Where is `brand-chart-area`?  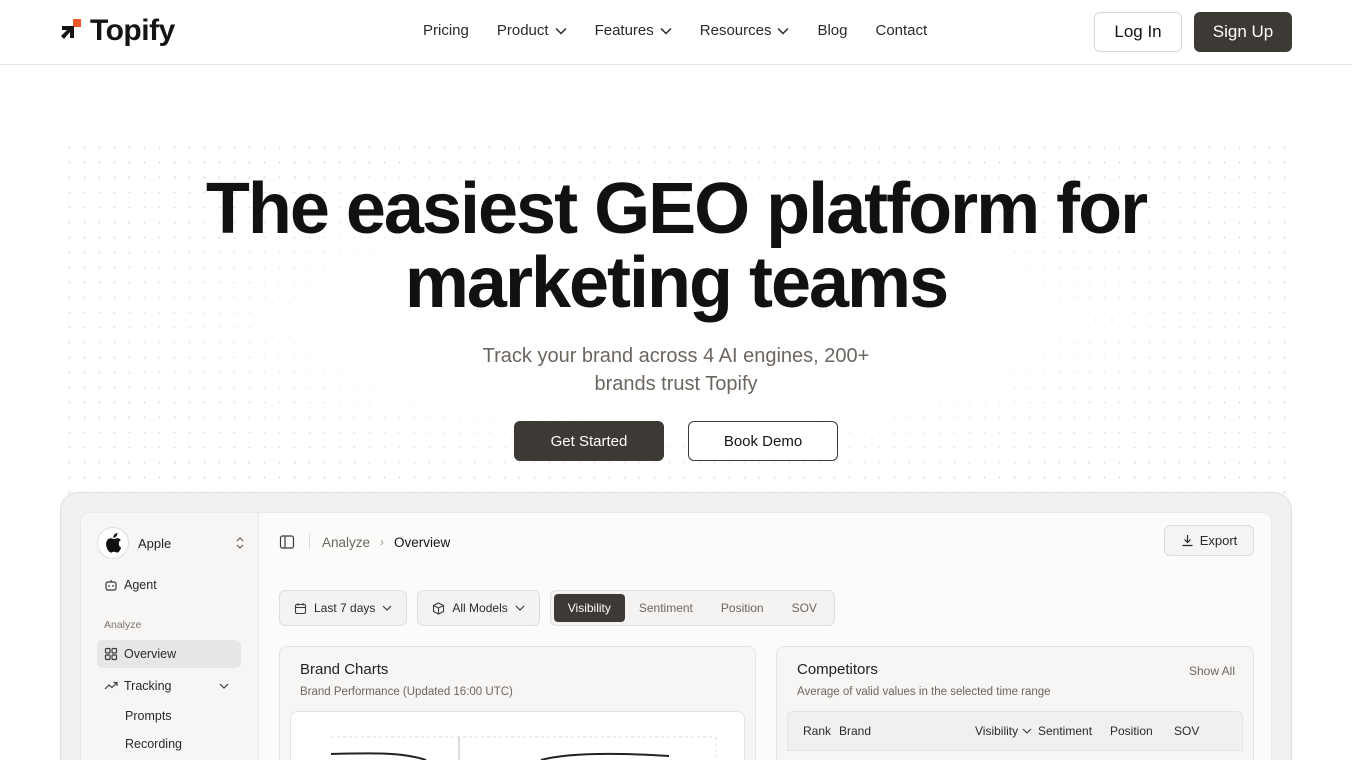
brand-chart-area is located at coordinates (517, 735).